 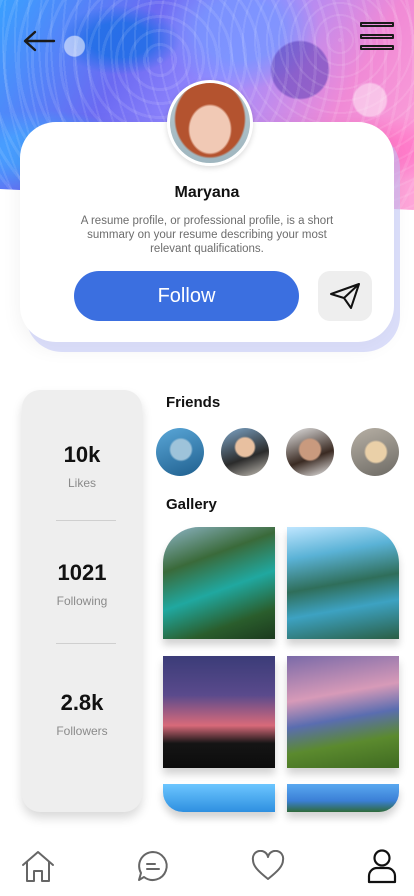 I want to click on follow-button: Follow, so click(x=186, y=296).